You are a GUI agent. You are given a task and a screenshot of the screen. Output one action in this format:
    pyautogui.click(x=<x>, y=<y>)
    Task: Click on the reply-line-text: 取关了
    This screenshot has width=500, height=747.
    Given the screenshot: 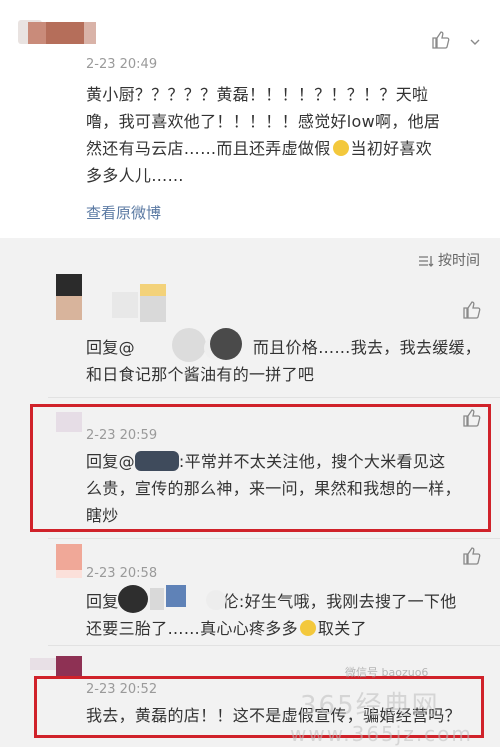 What is the action you would take?
    pyautogui.click(x=342, y=628)
    